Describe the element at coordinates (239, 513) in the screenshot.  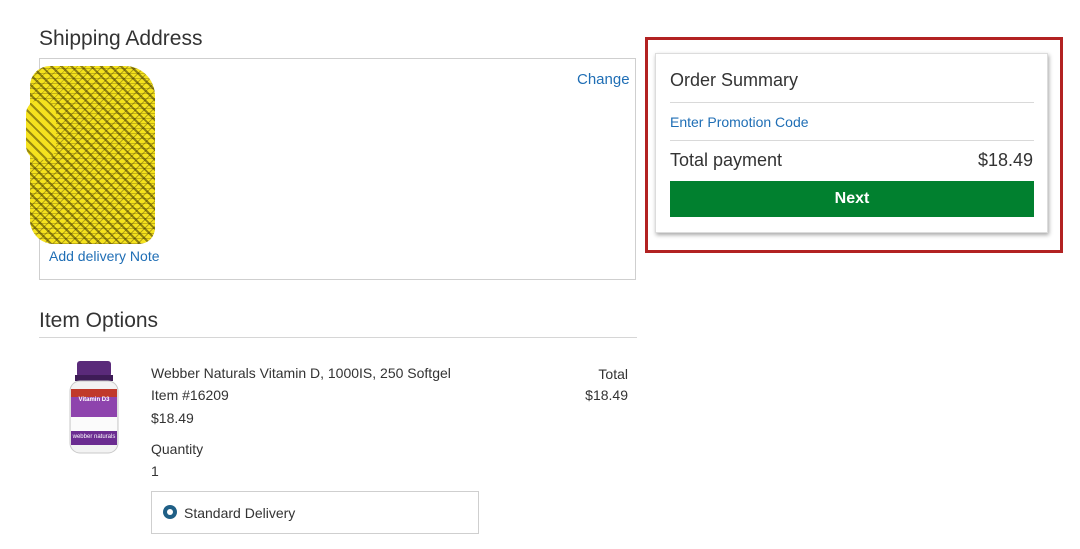
I see `standard-delivery-label: Standard Delivery` at that location.